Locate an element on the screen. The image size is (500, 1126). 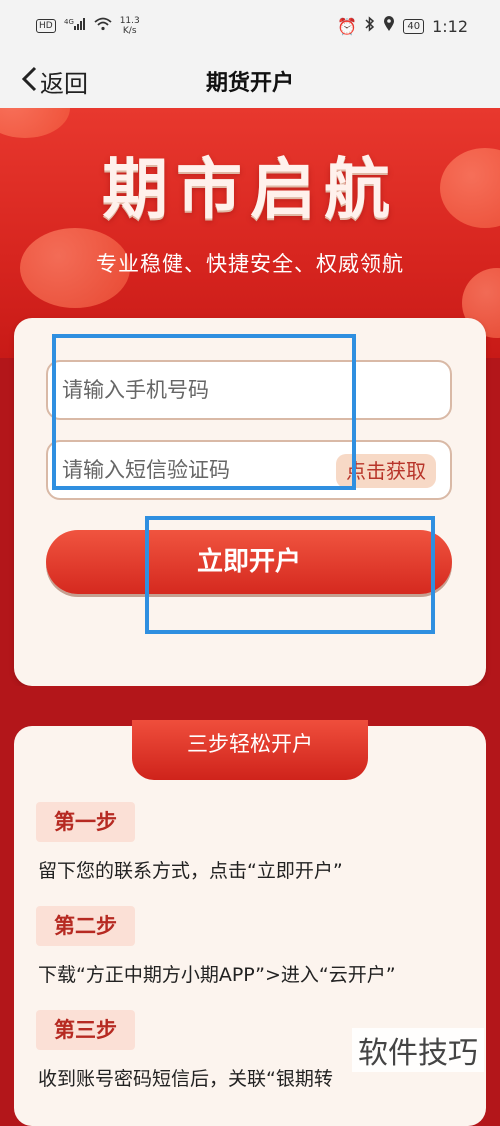
coin-decoration is located at coordinates (35, 123).